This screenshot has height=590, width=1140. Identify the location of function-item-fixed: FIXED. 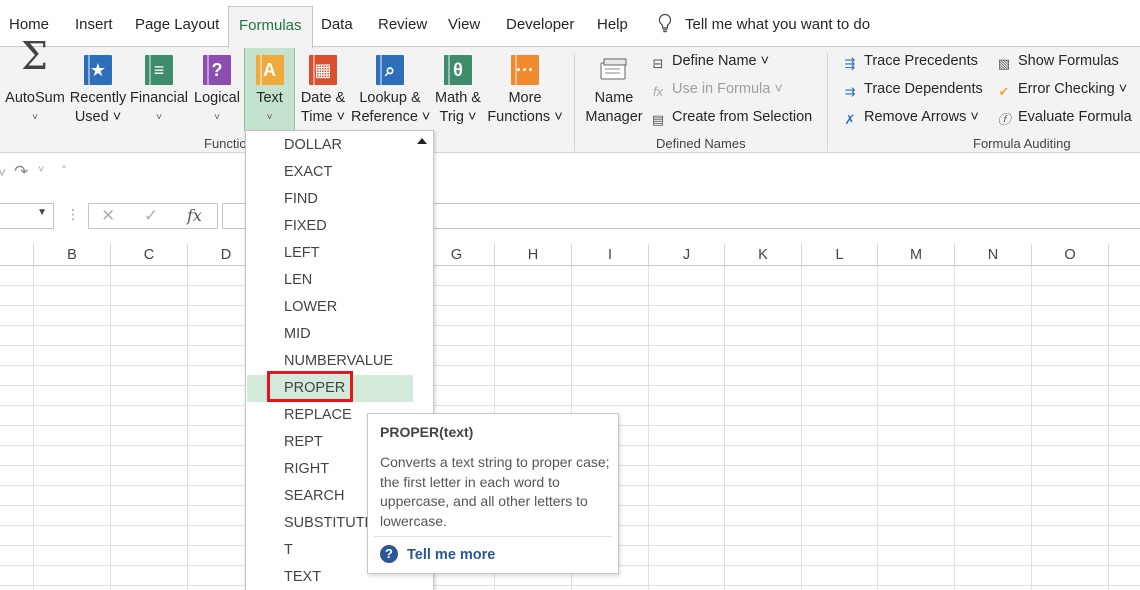
(330, 226).